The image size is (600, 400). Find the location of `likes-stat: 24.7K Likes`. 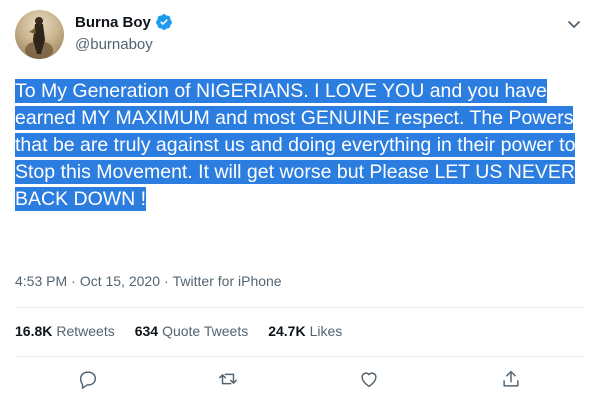

likes-stat: 24.7K Likes is located at coordinates (305, 331).